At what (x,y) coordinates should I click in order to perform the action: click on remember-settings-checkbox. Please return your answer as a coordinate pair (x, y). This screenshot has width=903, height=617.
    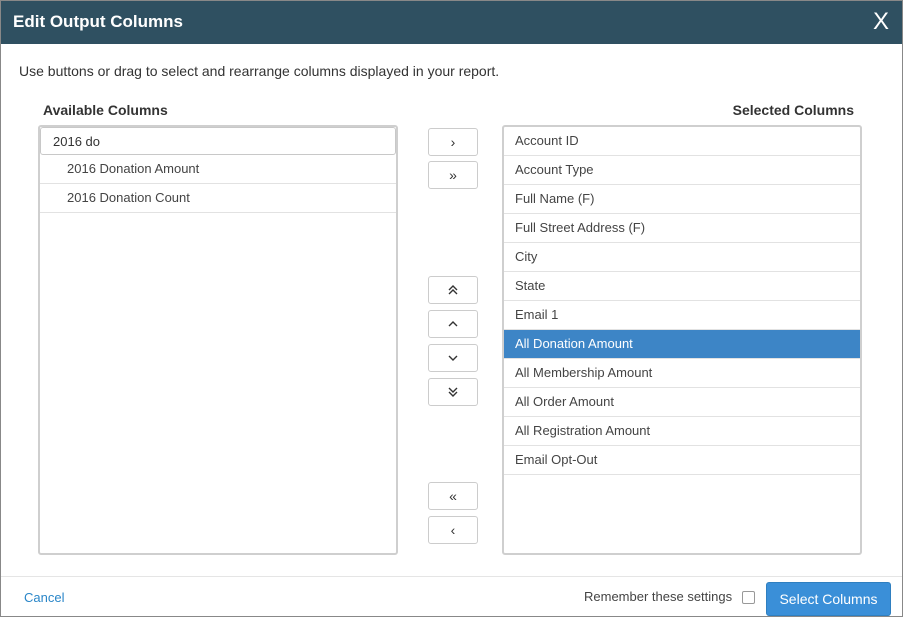
    Looking at the image, I should click on (748, 597).